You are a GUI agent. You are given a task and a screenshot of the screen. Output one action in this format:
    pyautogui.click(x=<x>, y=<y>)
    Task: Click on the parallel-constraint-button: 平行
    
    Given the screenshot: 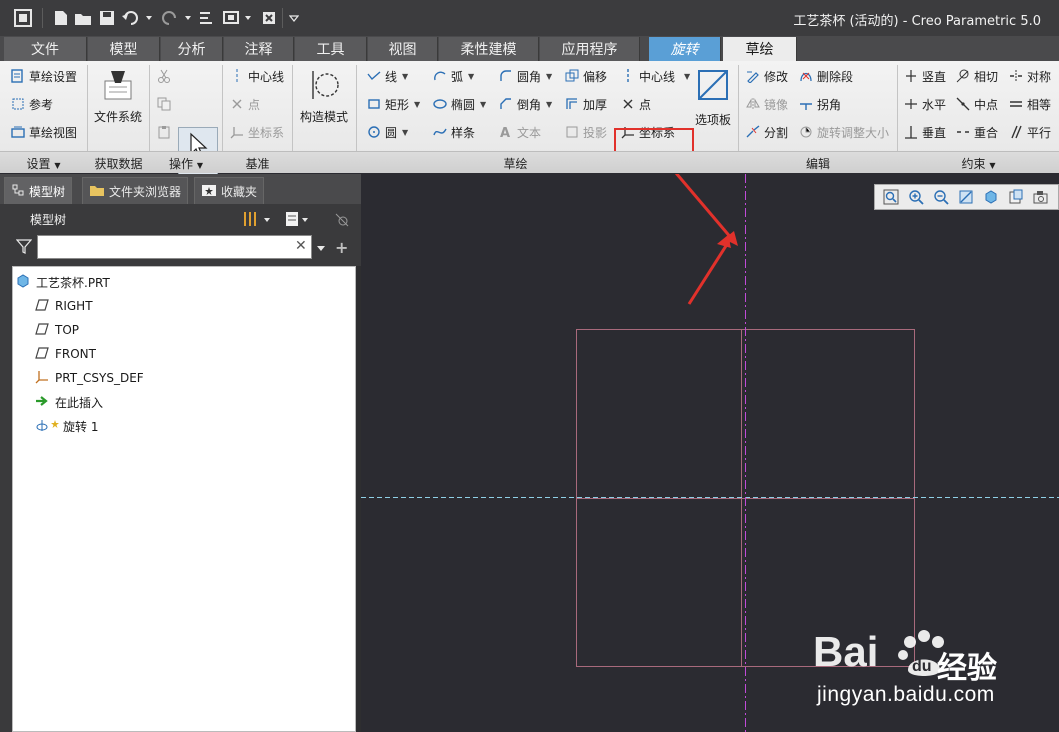 What is the action you would take?
    pyautogui.click(x=1029, y=132)
    